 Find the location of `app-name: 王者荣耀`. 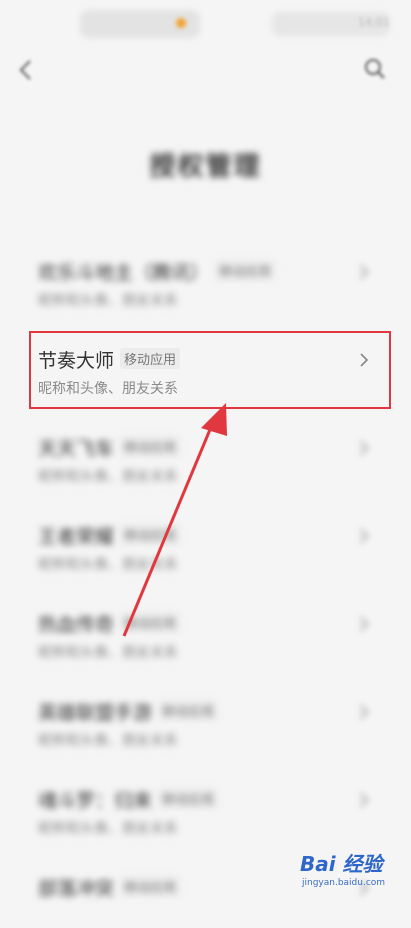

app-name: 王者荣耀 is located at coordinates (76, 537).